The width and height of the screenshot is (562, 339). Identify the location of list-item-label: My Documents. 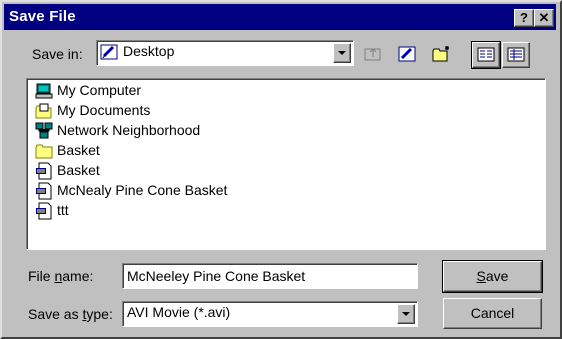
(104, 110).